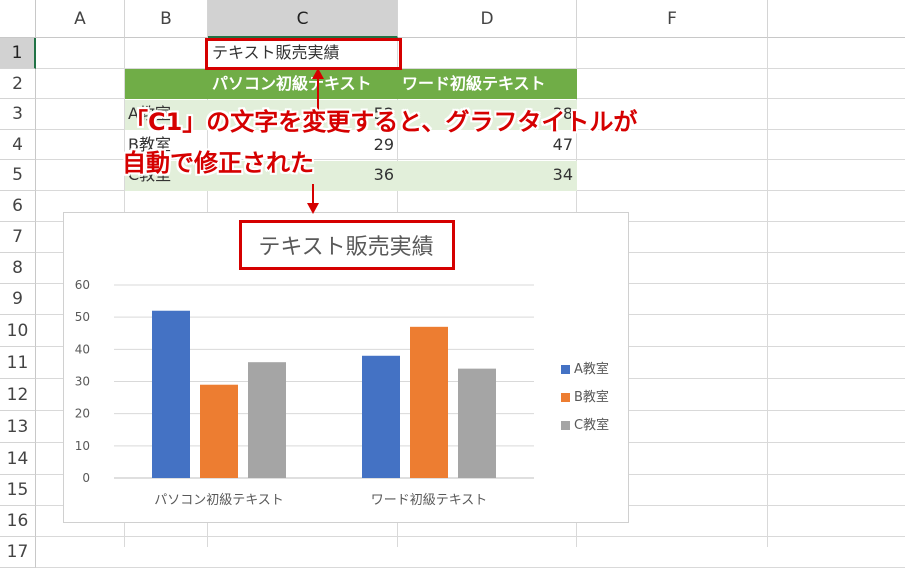 This screenshot has width=905, height=568. Describe the element at coordinates (591, 397) in the screenshot. I see `legend-label: B教室` at that location.